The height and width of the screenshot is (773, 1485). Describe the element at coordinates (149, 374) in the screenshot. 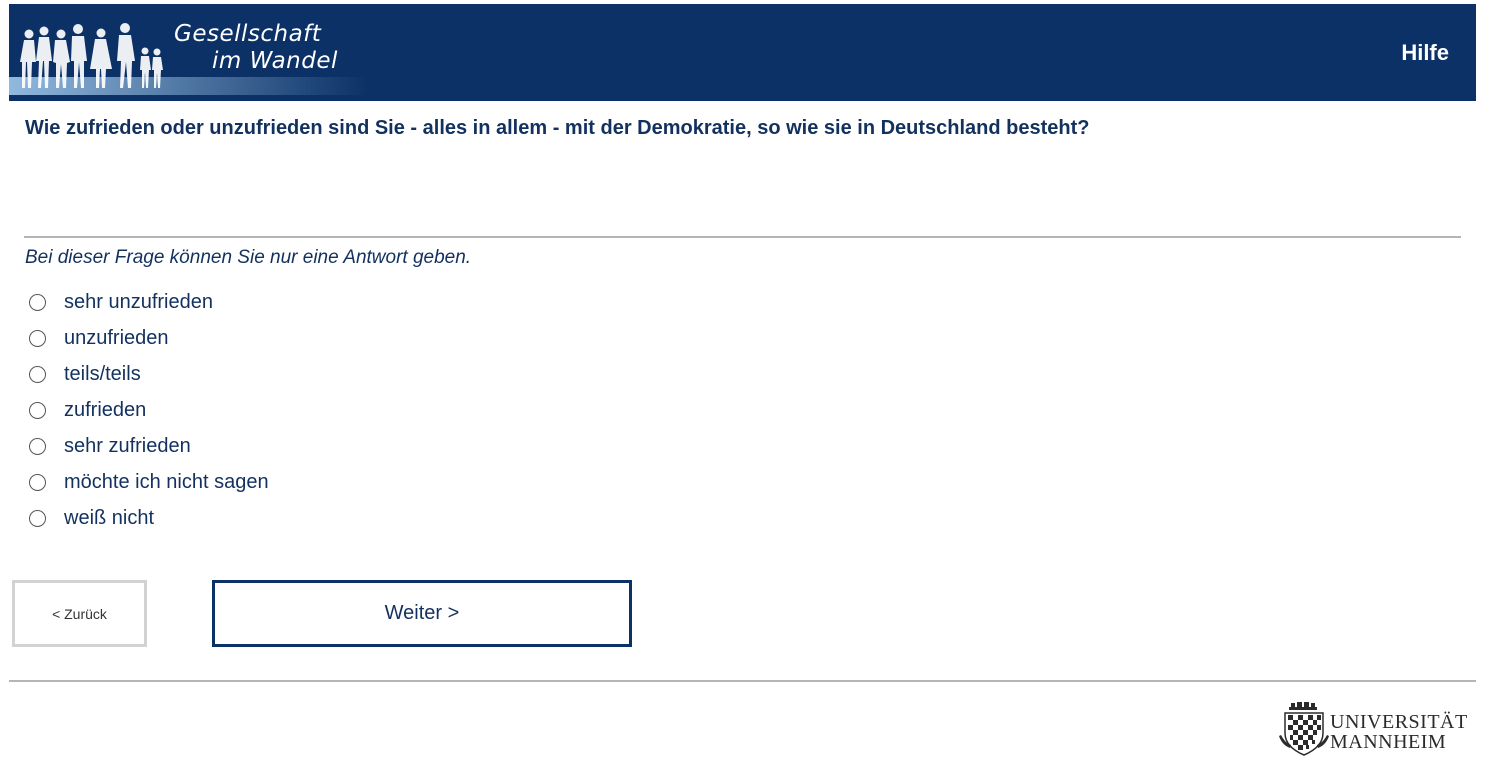

I see `option-teils-teils: teils/teils` at that location.